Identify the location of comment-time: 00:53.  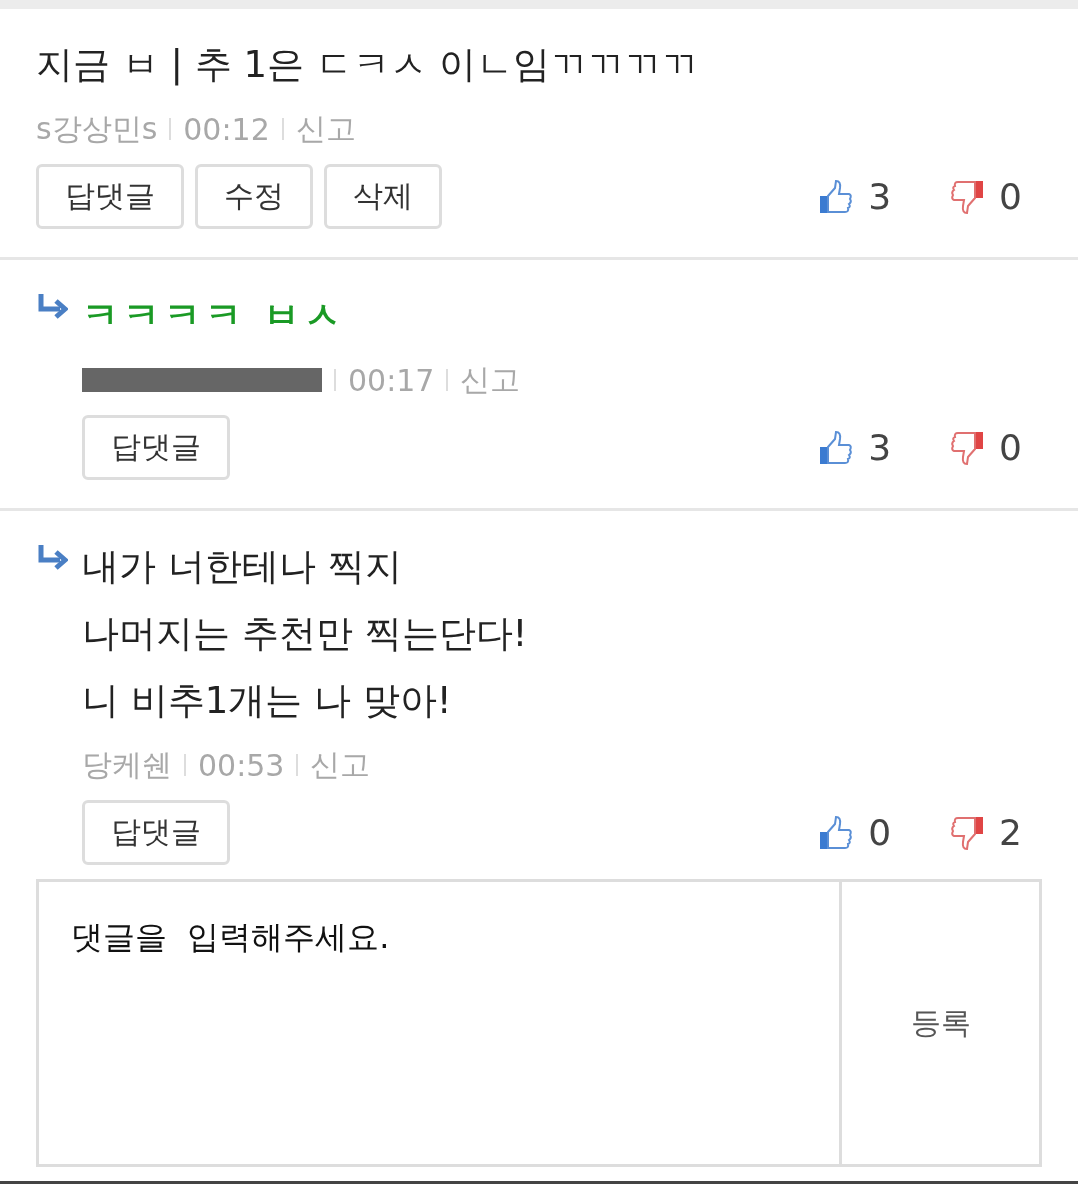
(241, 765).